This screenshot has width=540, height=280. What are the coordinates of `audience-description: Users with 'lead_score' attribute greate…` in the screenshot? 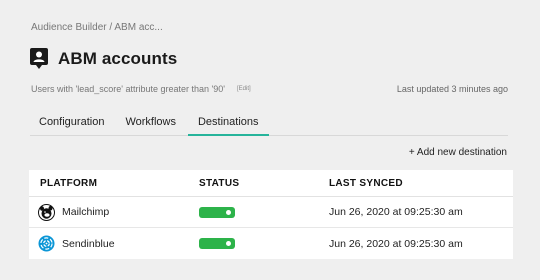 It's located at (128, 89).